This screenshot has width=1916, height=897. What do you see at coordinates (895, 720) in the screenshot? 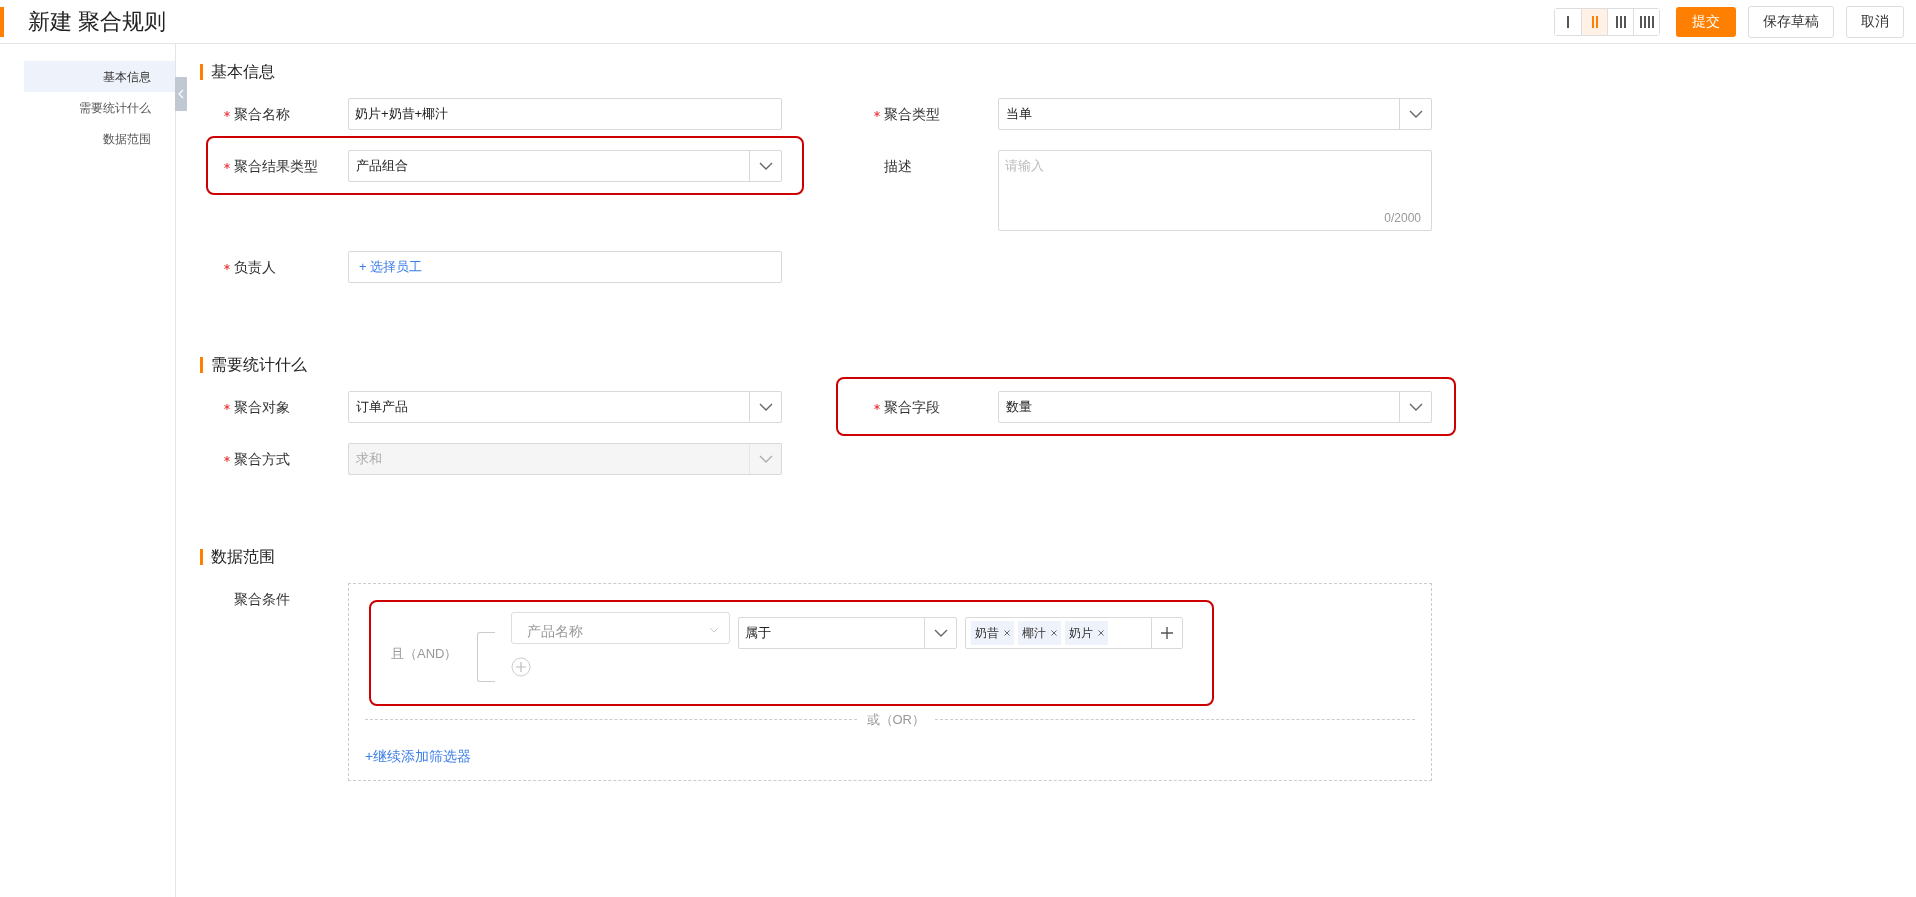
I see `or-label: 或（OR）` at bounding box center [895, 720].